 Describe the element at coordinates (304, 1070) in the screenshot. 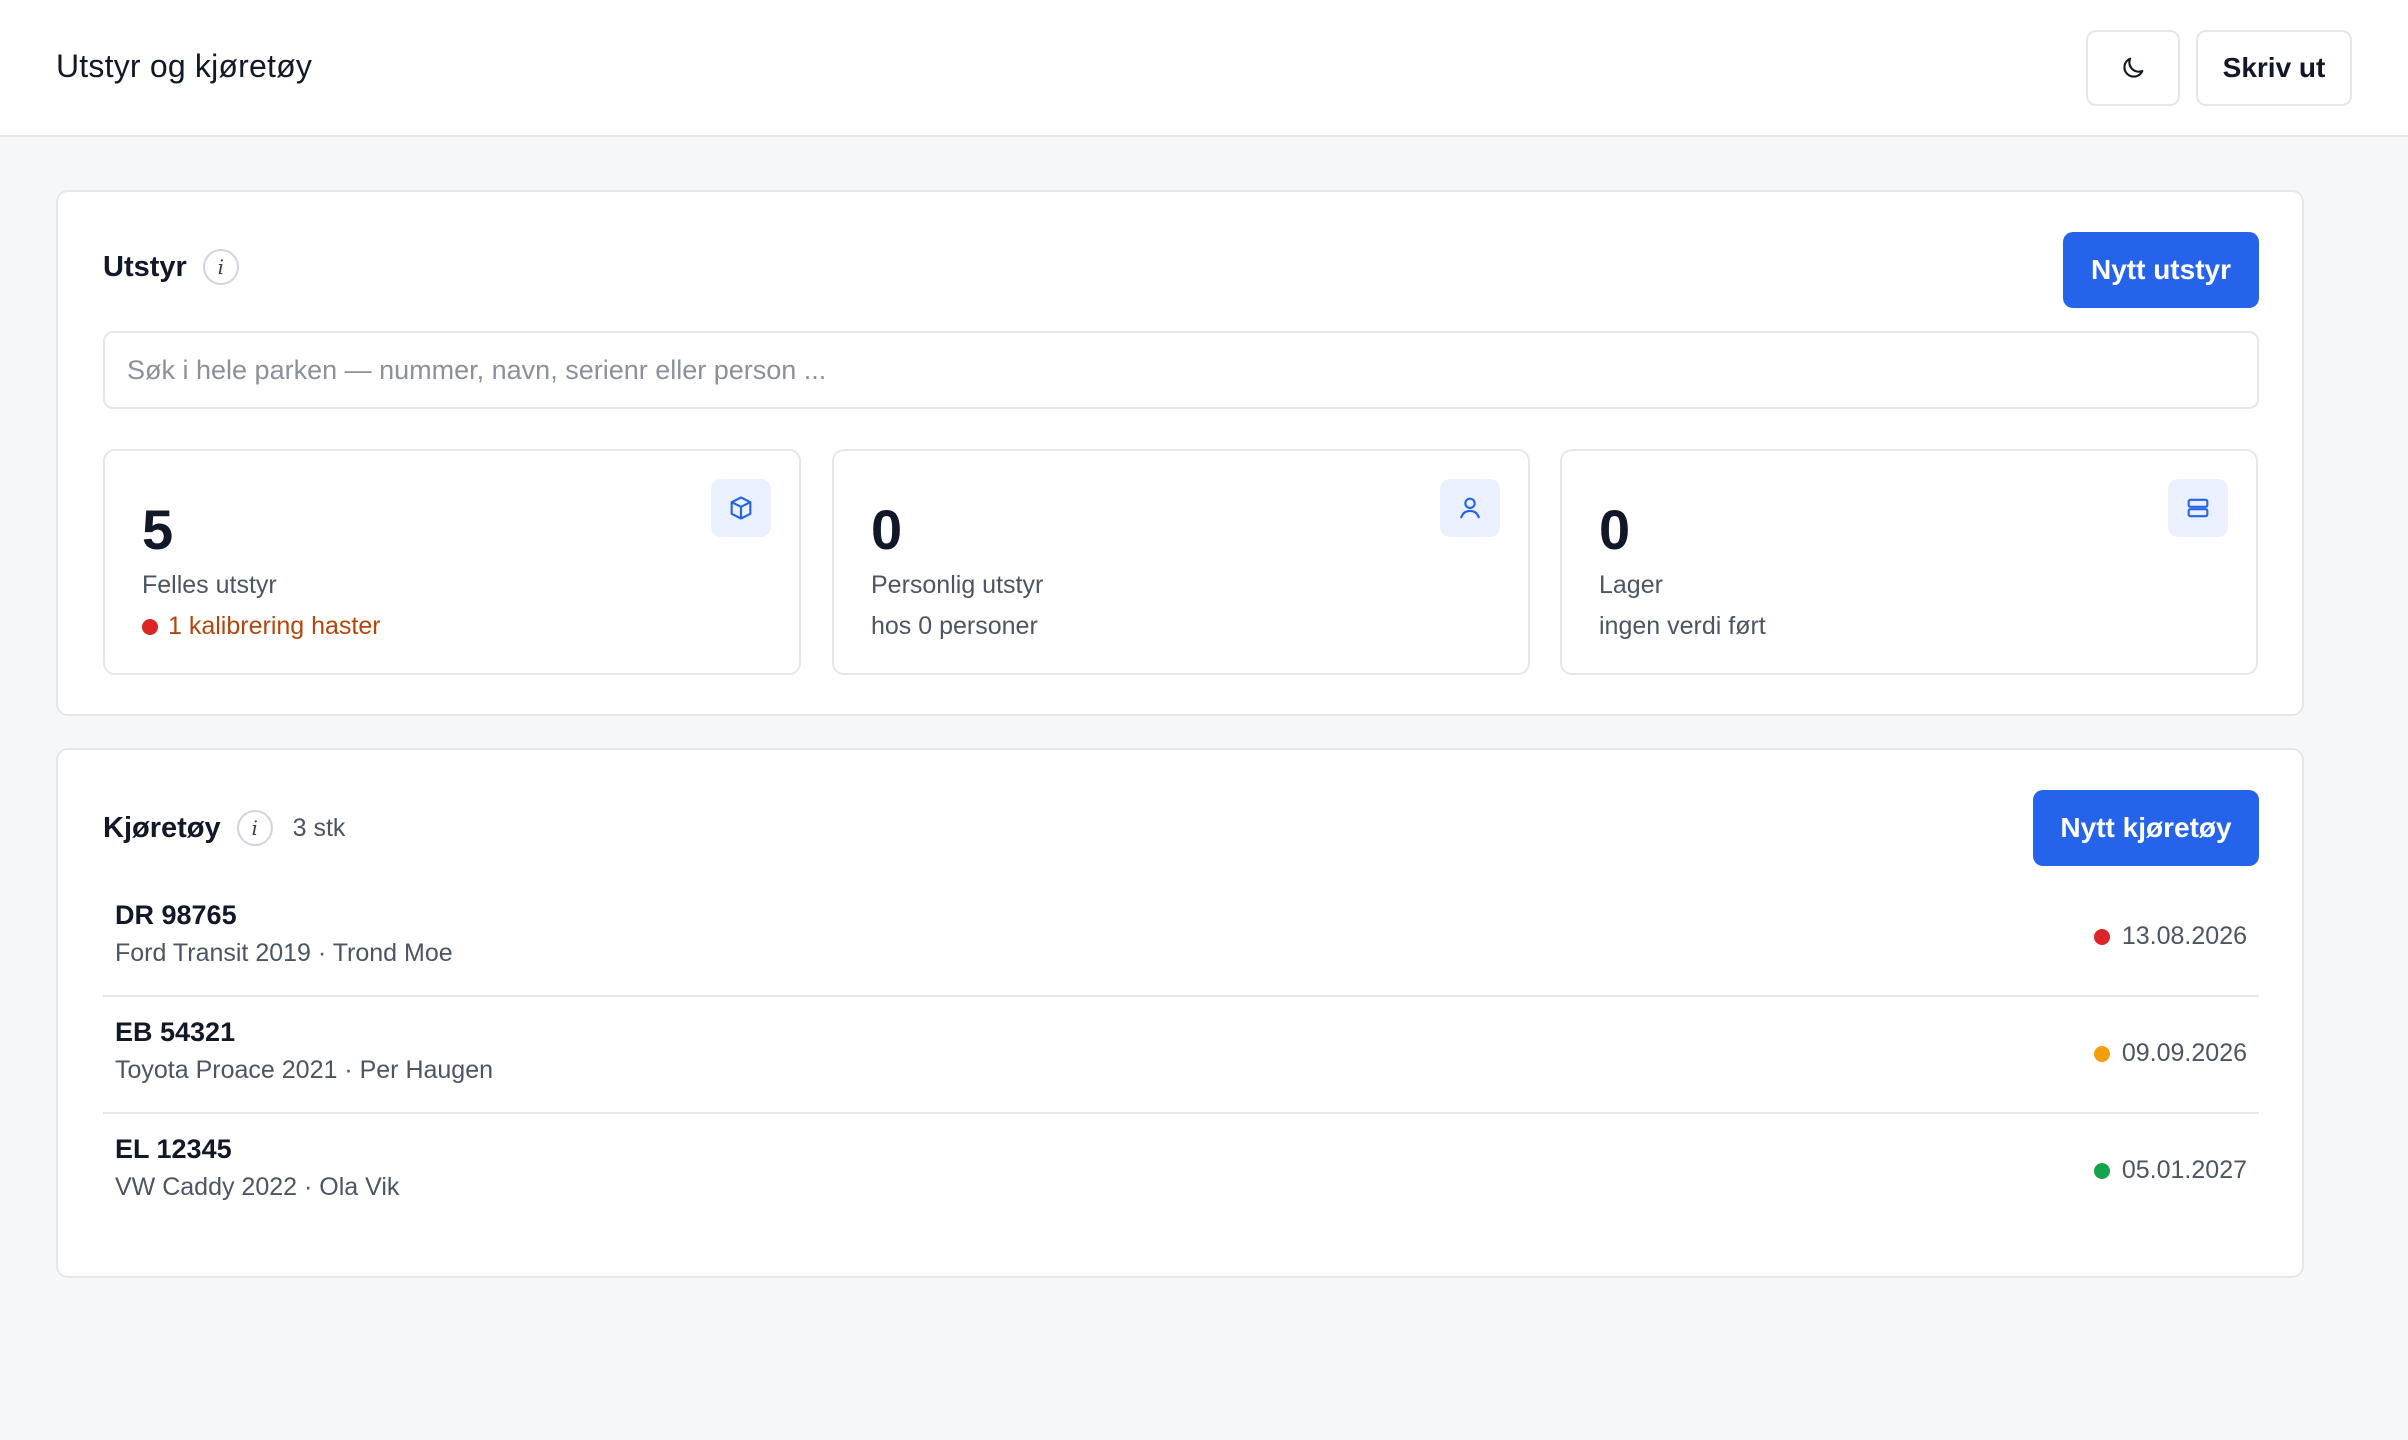

I see `vehicle-description: Toyota Proace 2021 · Per Haugen` at that location.